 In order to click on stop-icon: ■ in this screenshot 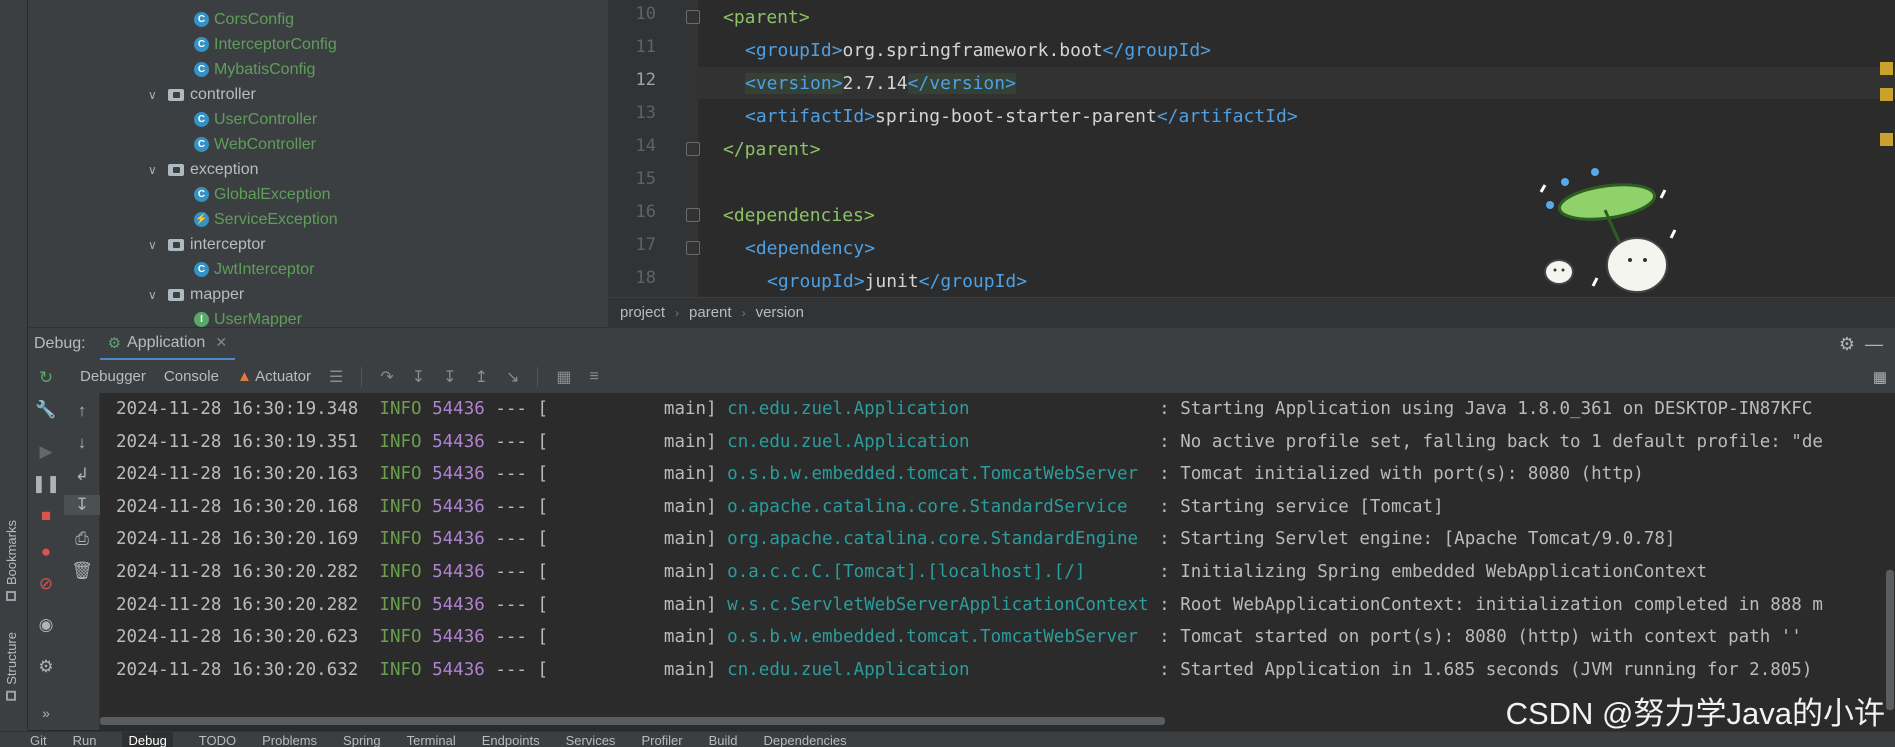, I will do `click(46, 516)`.